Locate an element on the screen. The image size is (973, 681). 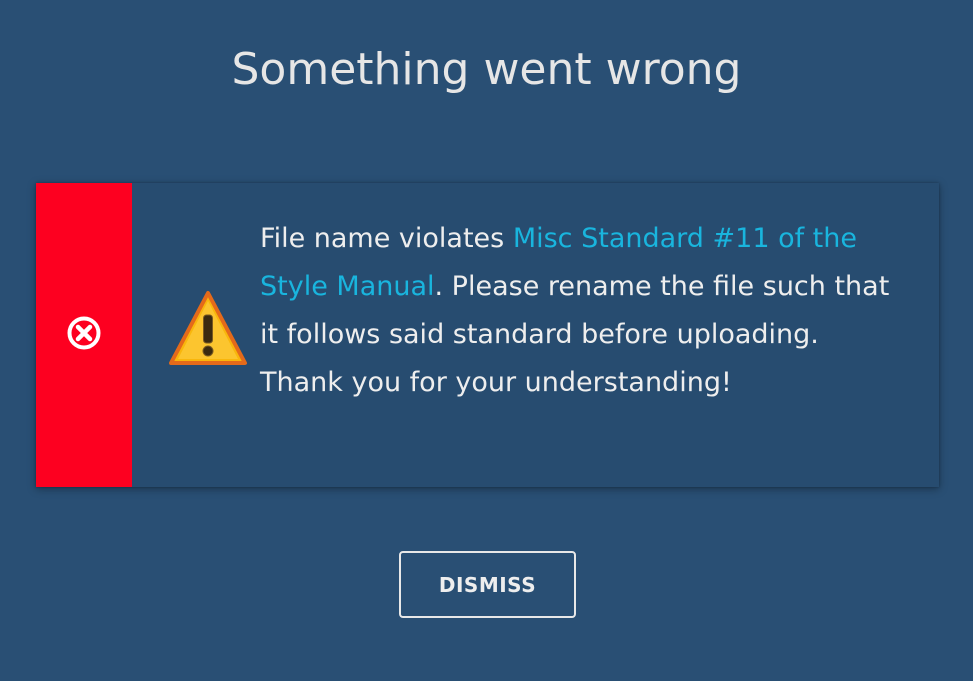
message-text: File name violates is located at coordinates (386, 238).